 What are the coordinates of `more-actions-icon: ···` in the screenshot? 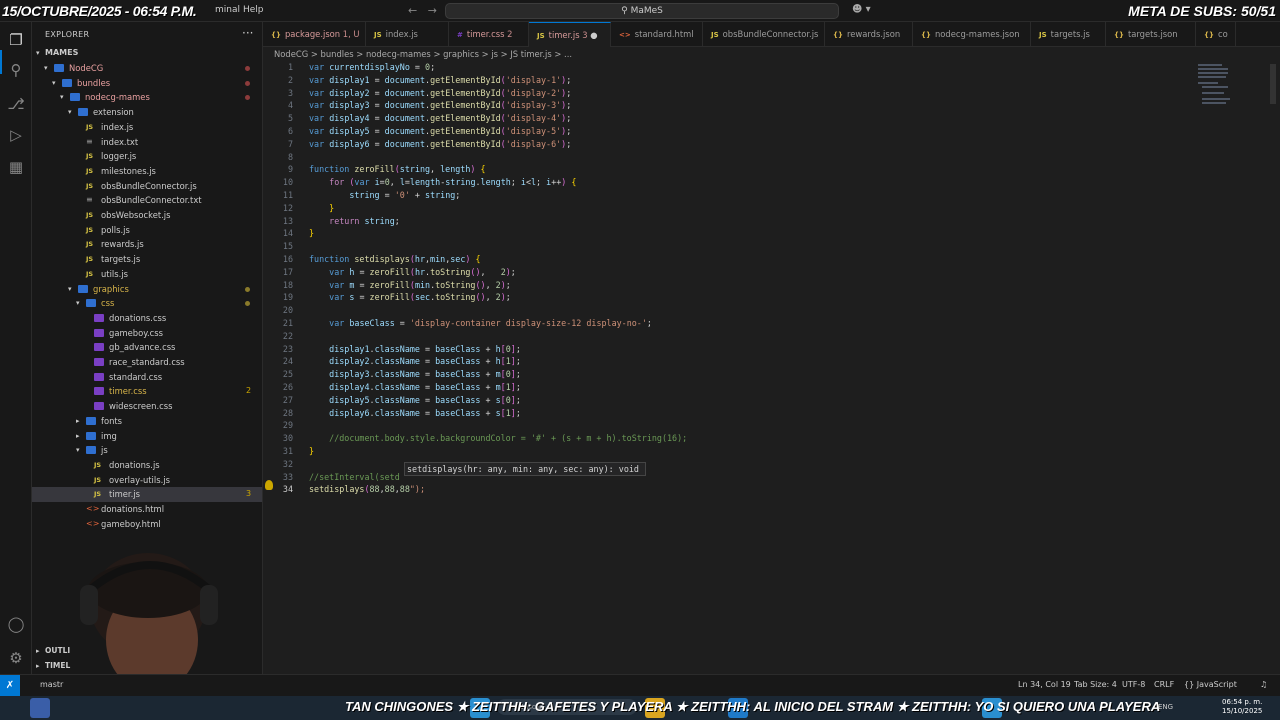 It's located at (247, 33).